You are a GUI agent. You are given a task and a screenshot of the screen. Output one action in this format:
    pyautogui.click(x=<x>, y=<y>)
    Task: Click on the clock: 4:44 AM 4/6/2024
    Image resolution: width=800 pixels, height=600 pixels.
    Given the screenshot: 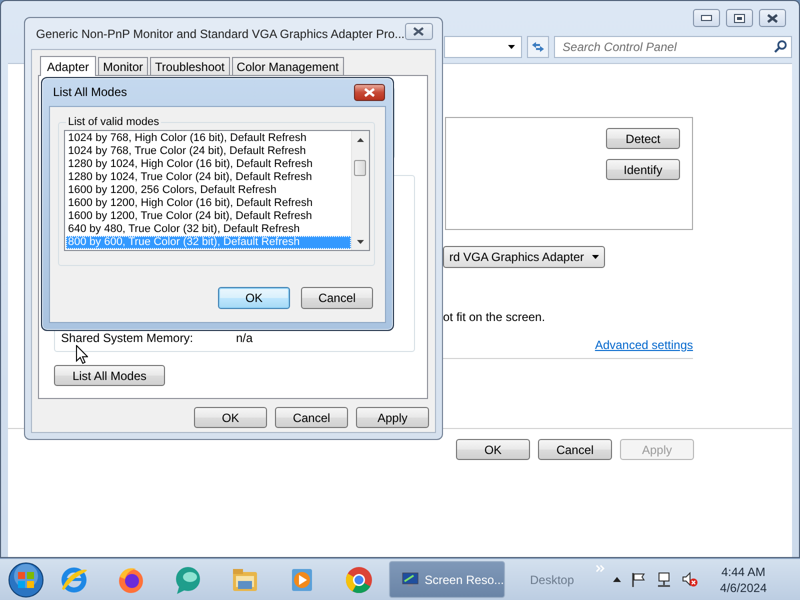 What is the action you would take?
    pyautogui.click(x=743, y=580)
    